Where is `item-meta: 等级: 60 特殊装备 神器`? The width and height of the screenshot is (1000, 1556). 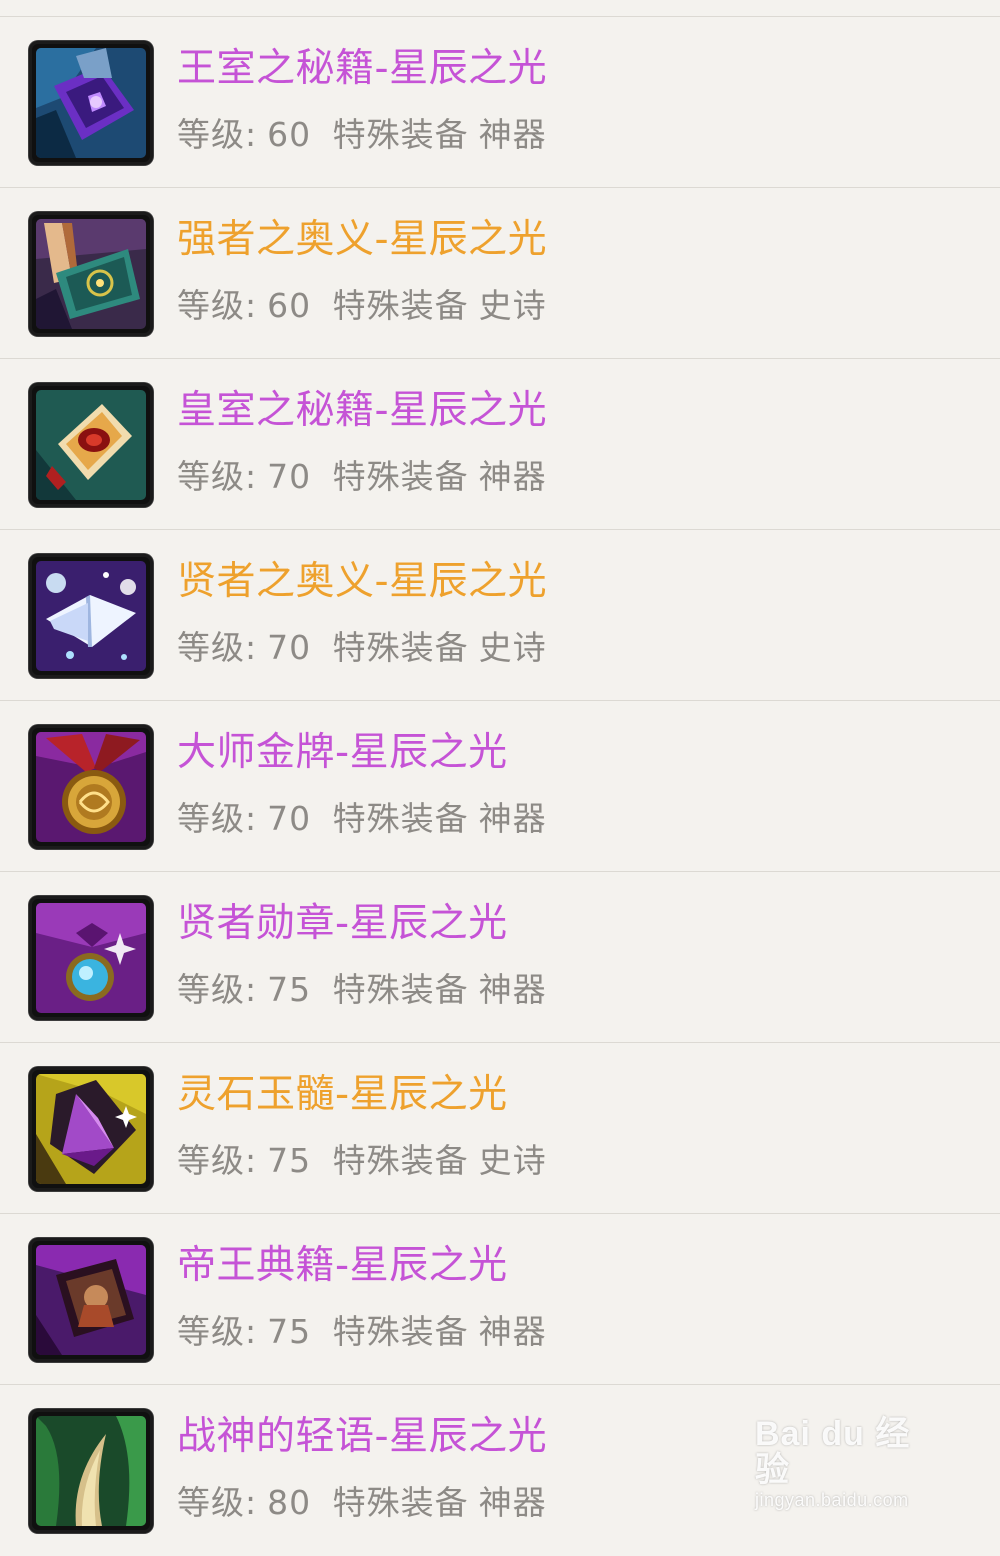
item-meta: 等级: 60 特殊装备 神器 is located at coordinates (367, 135).